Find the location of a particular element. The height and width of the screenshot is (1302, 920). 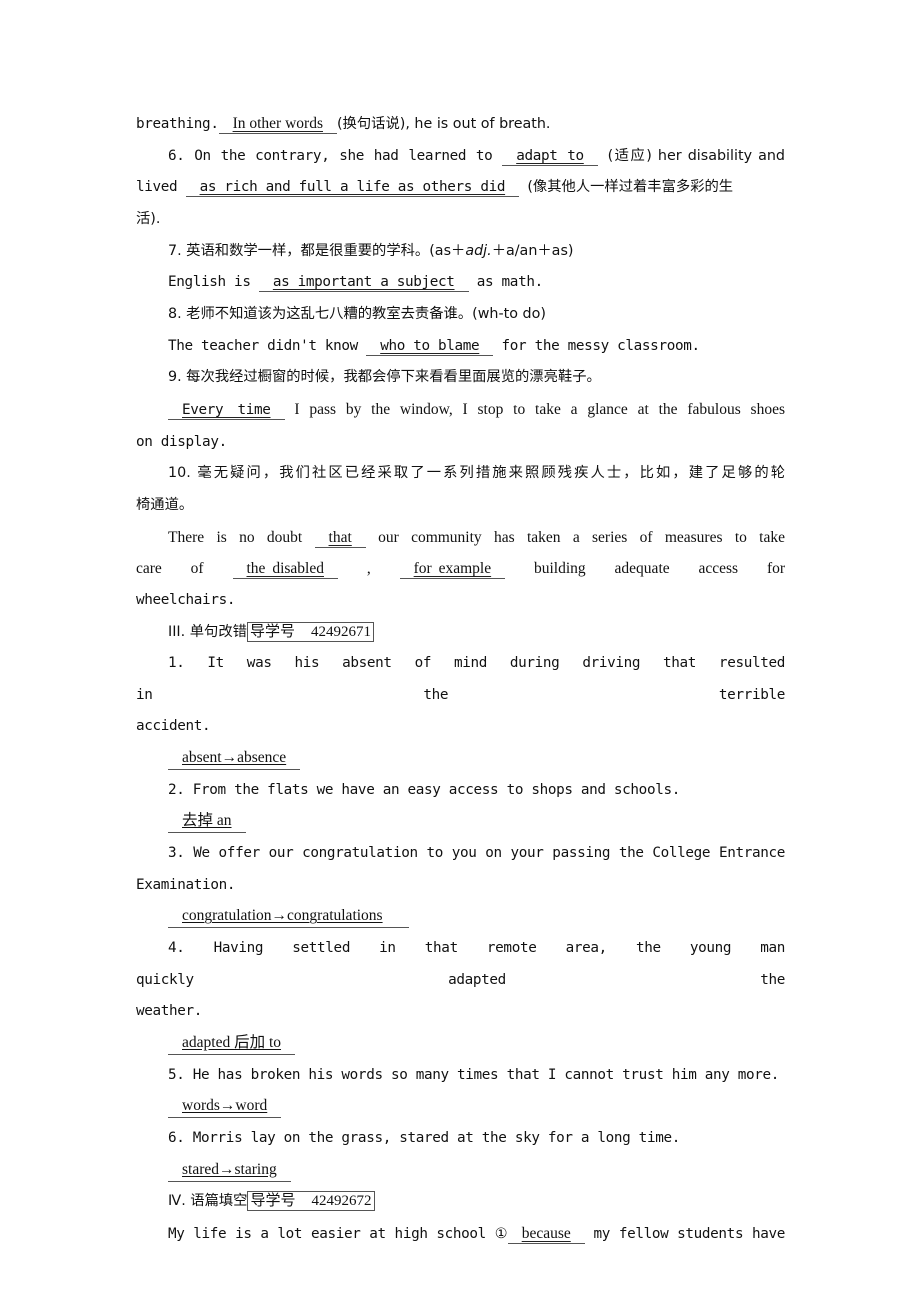

answer-blank: adapt to is located at coordinates (550, 156).